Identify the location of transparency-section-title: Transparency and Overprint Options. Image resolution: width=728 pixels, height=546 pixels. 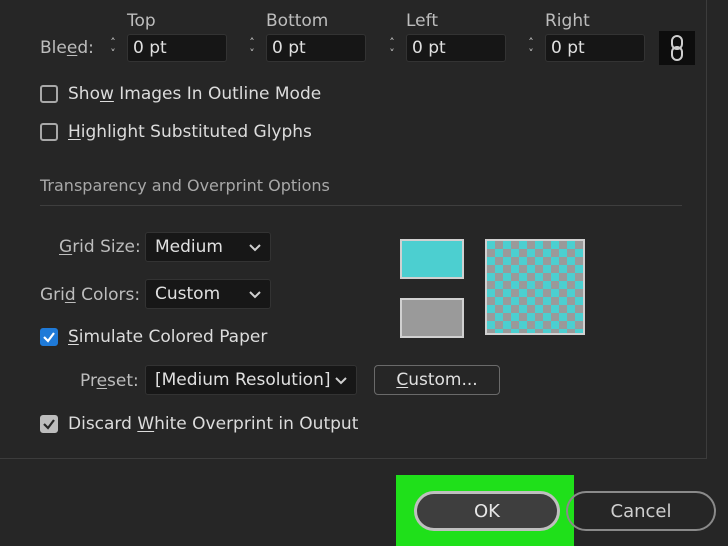
(185, 185).